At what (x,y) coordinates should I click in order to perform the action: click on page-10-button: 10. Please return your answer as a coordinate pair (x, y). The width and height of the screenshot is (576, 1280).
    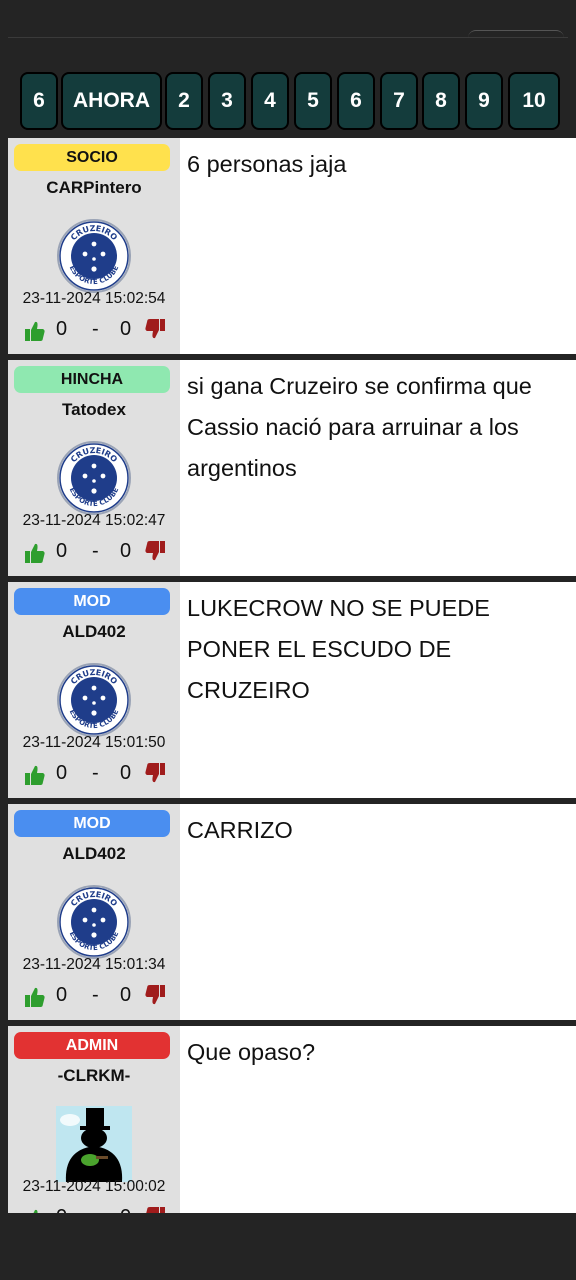
    Looking at the image, I should click on (534, 101).